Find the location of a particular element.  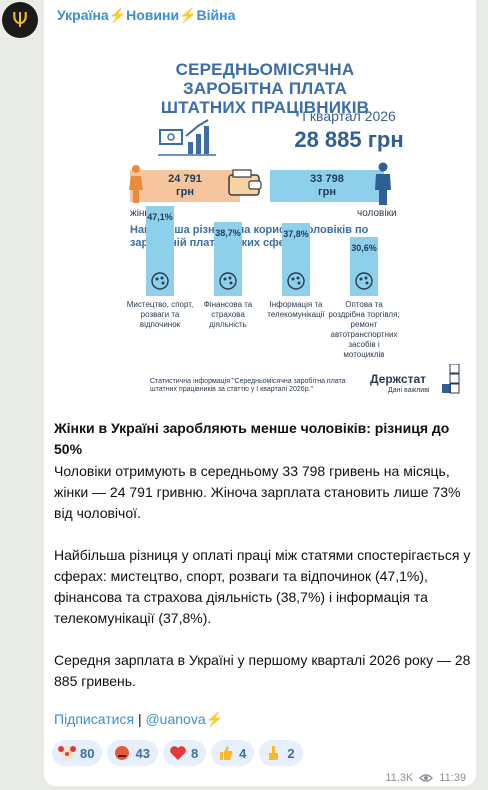

subscribe-link: Підписатися is located at coordinates (94, 719).